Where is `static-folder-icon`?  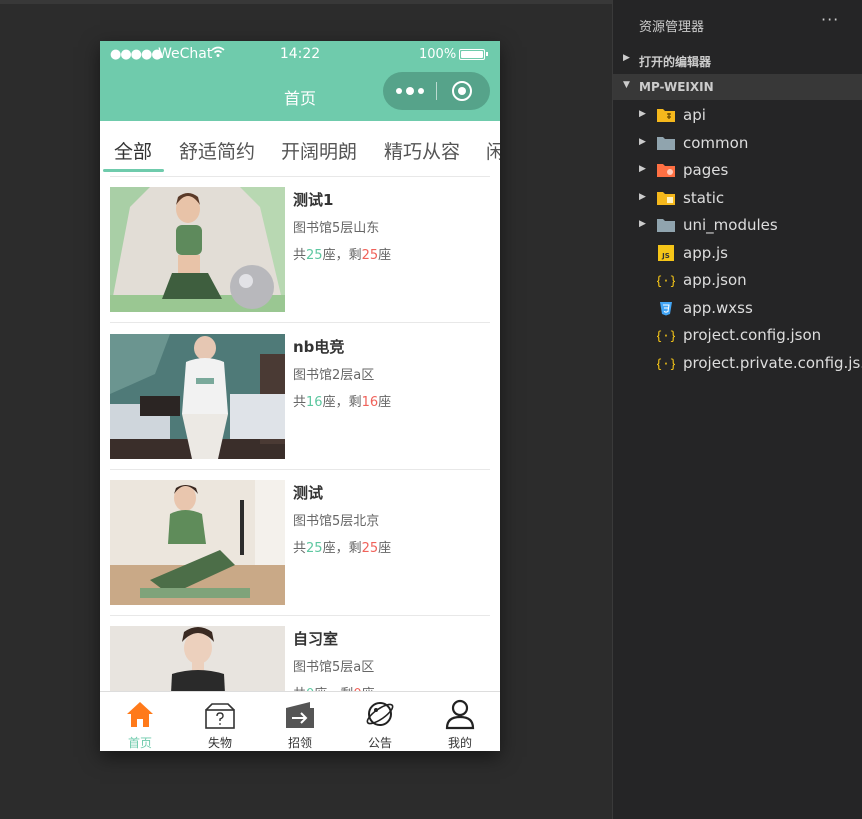 static-folder-icon is located at coordinates (666, 198).